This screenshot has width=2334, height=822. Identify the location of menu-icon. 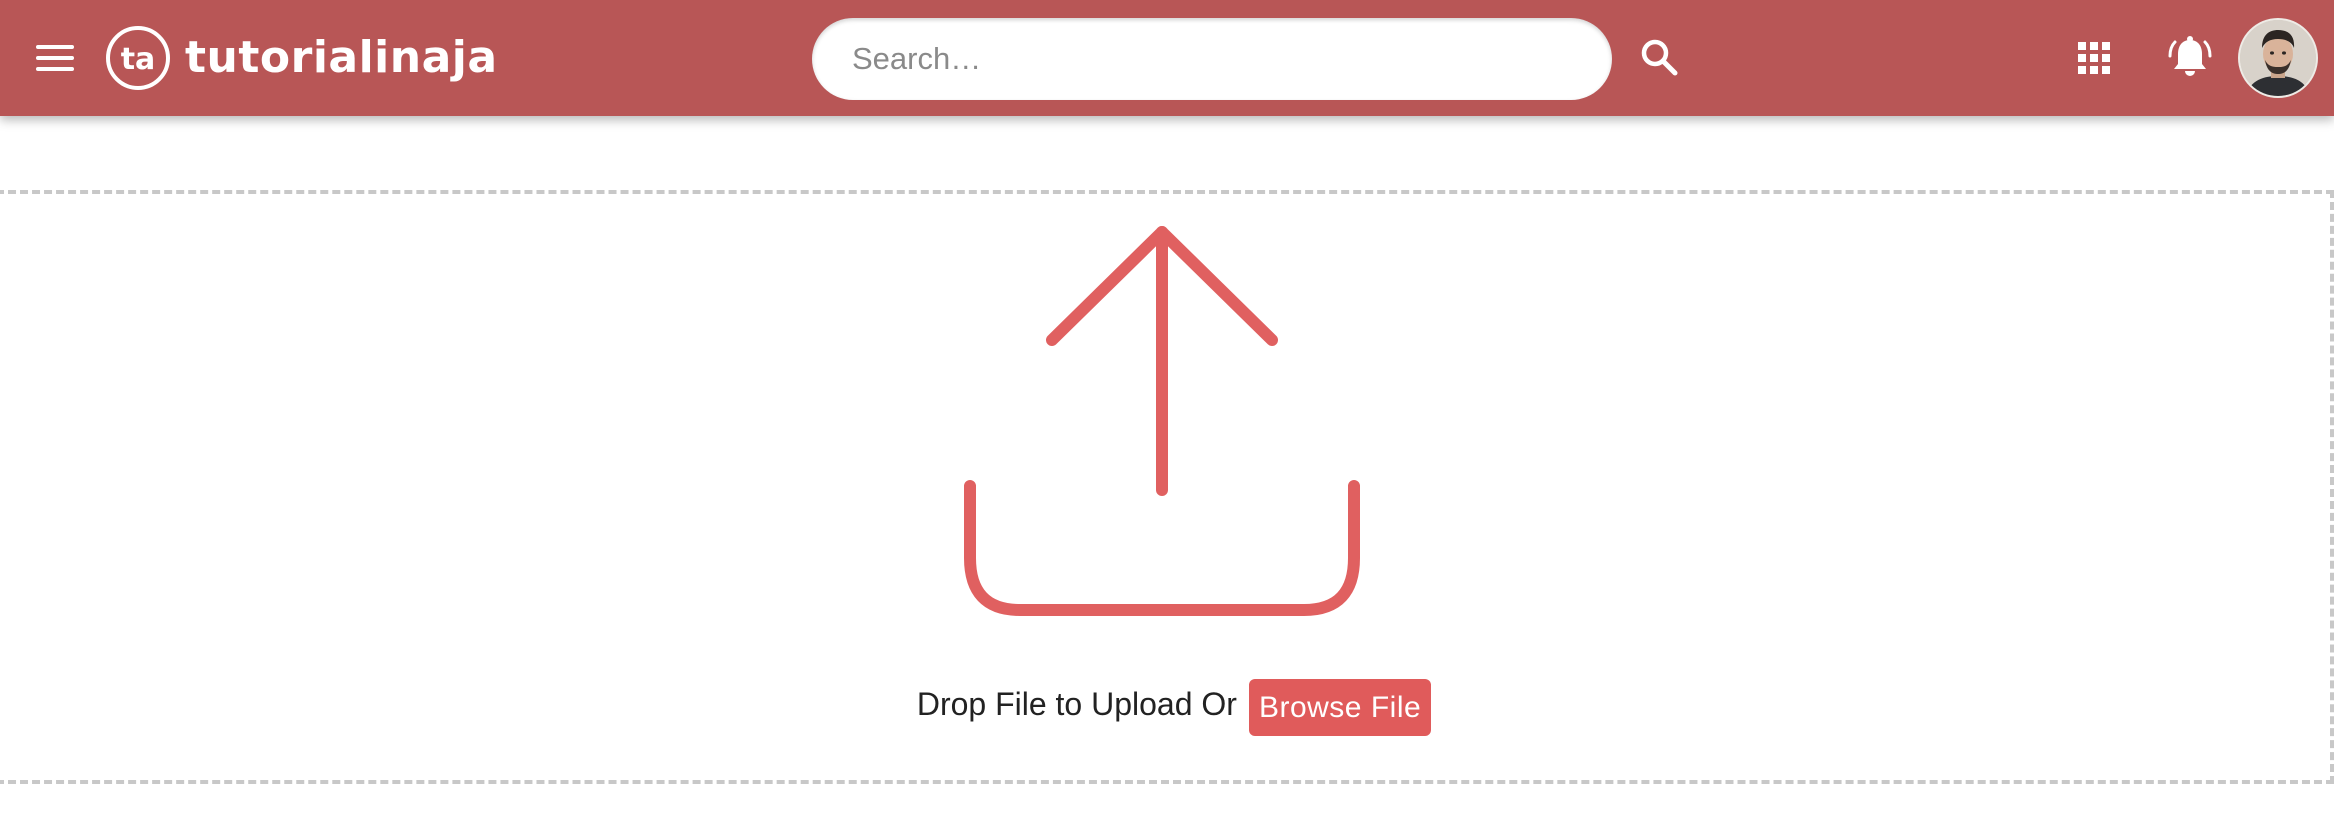
(55, 58).